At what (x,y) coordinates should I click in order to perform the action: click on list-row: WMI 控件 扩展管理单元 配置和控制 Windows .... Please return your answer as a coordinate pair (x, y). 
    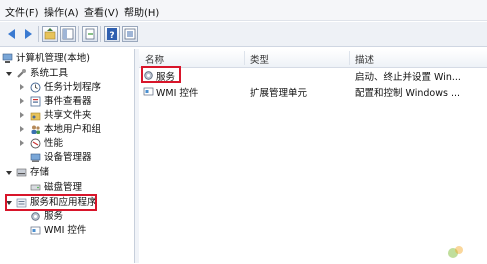
    Looking at the image, I should click on (313, 91).